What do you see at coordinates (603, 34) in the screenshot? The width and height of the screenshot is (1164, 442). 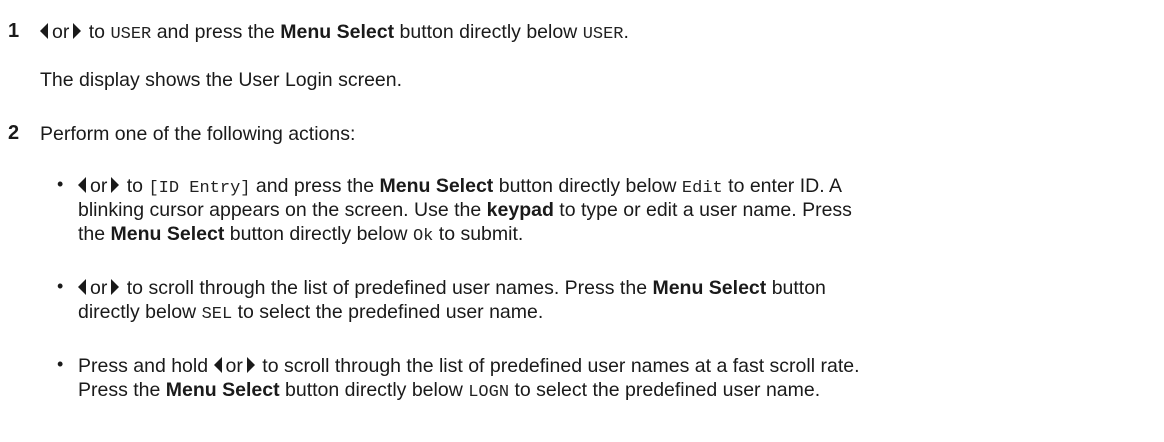 I see `menu-user-code-2: USER` at bounding box center [603, 34].